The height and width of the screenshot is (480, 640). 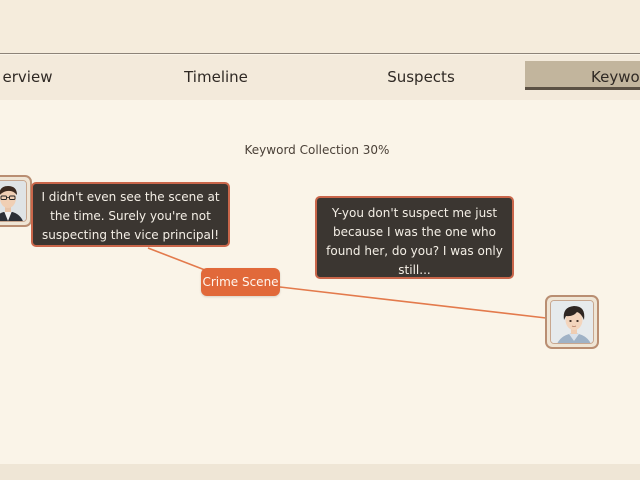 What do you see at coordinates (240, 282) in the screenshot?
I see `keyword-crime-scene: Crime Scene` at bounding box center [240, 282].